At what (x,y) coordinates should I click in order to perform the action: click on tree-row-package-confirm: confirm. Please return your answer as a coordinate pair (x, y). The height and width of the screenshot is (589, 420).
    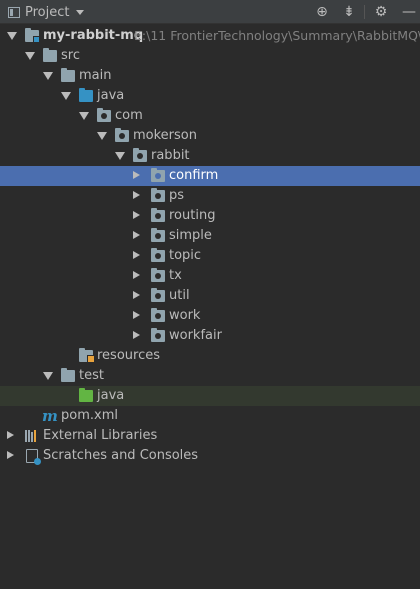
    Looking at the image, I should click on (210, 176).